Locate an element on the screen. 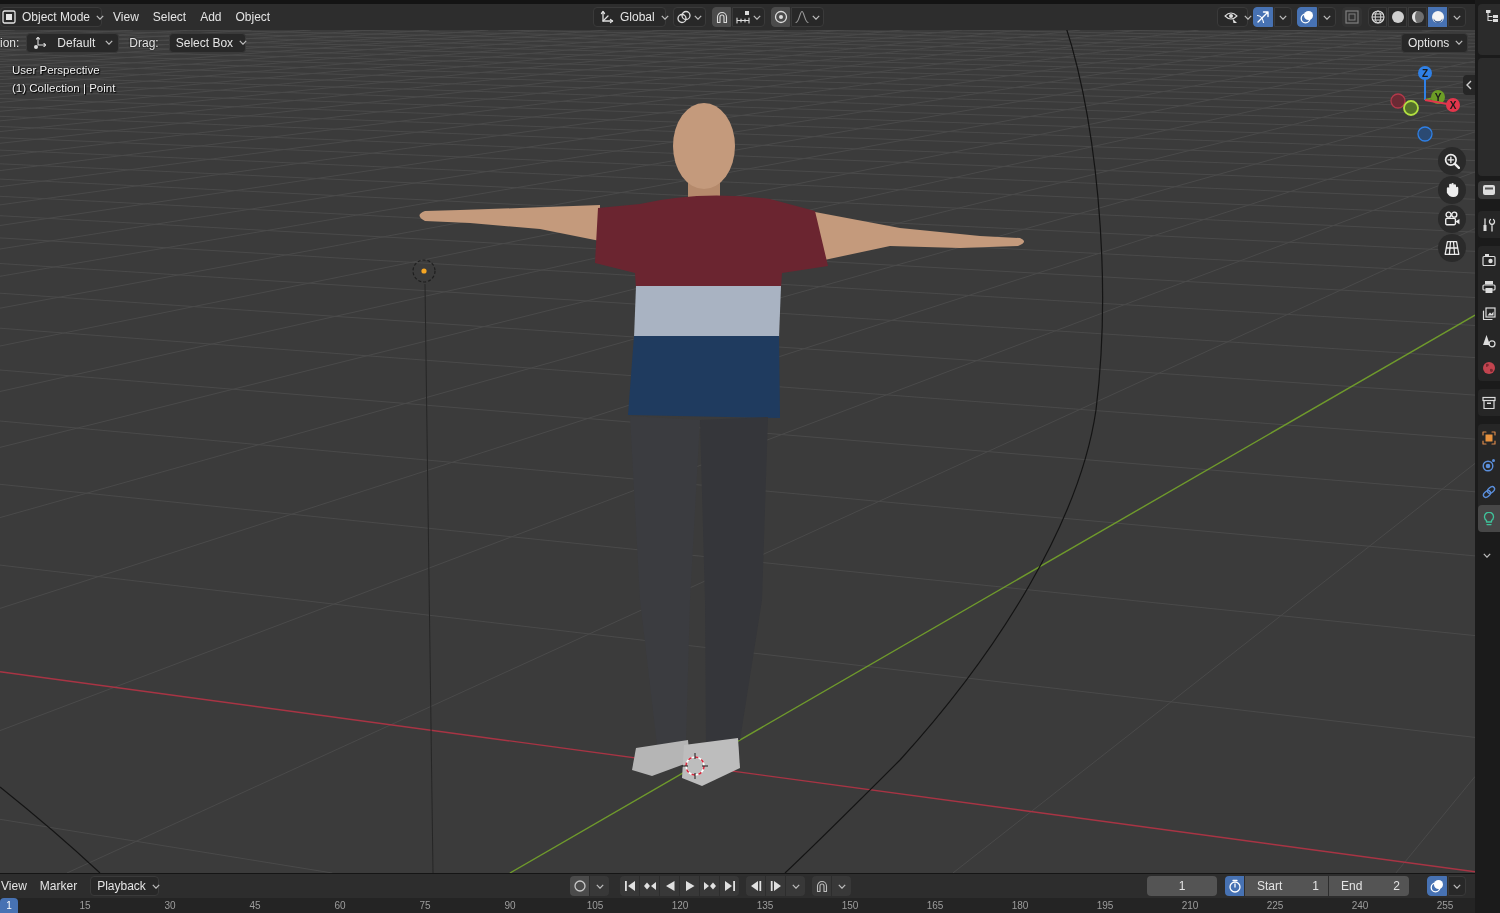 The image size is (1500, 913). tools-icon is located at coordinates (1489, 224).